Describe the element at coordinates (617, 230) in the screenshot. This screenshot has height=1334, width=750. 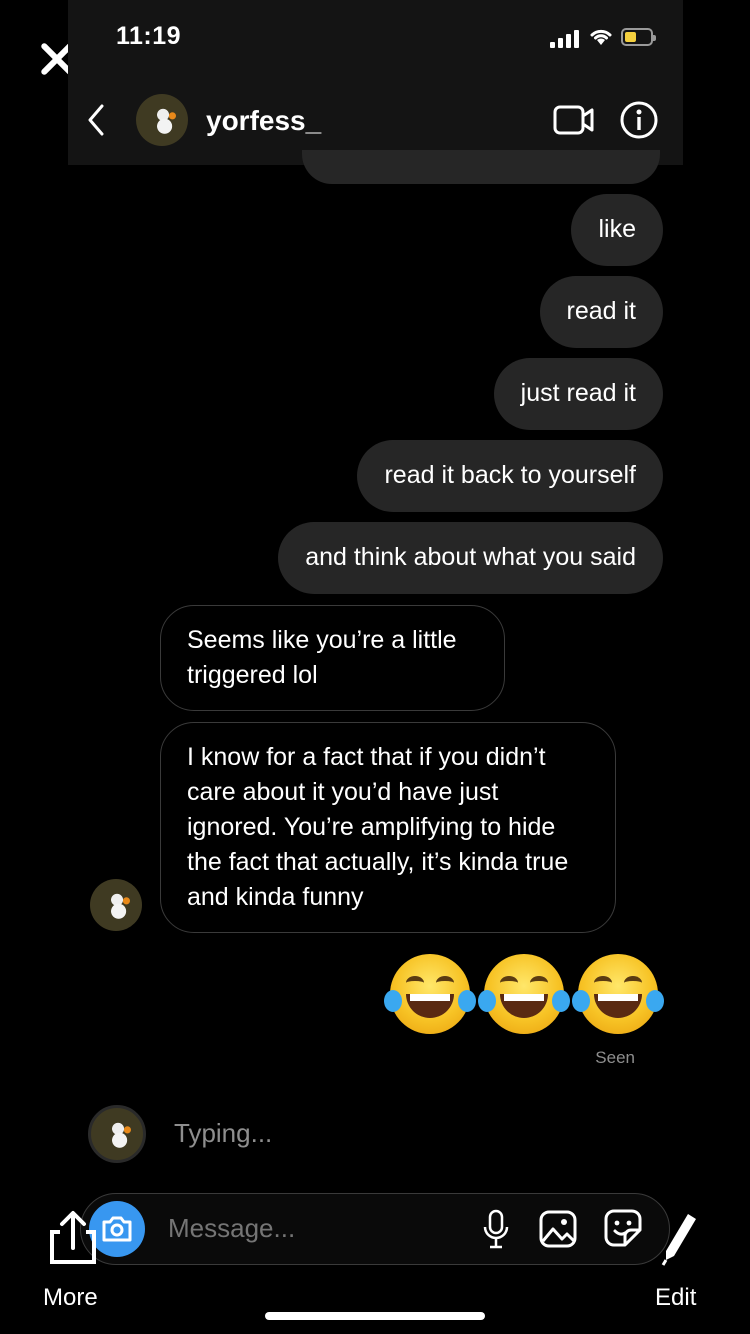
I see `sent-message: like` at that location.